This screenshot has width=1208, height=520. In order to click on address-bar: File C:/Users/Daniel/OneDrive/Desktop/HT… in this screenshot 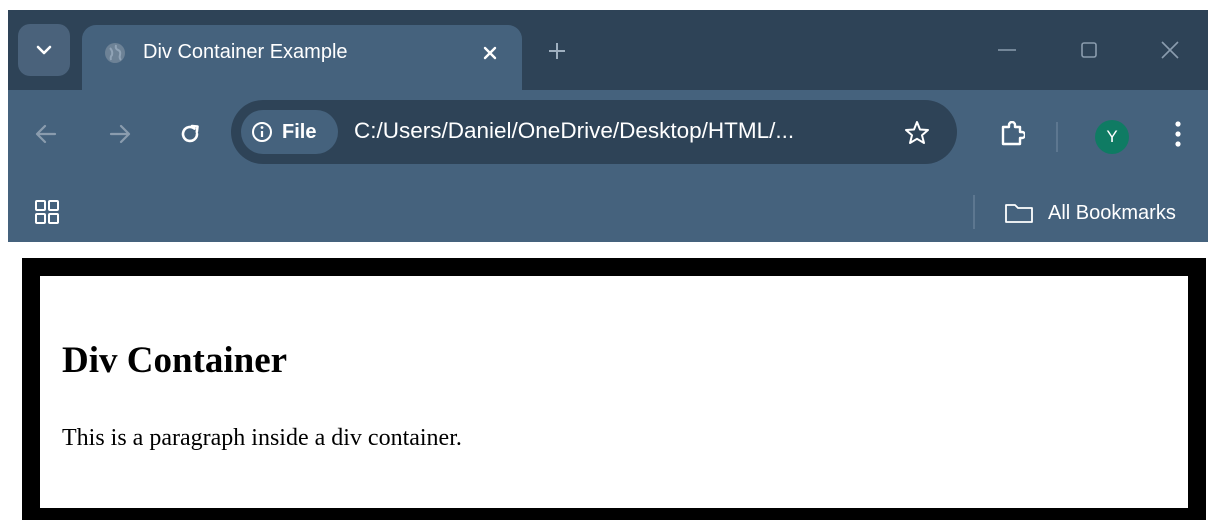, I will do `click(594, 132)`.